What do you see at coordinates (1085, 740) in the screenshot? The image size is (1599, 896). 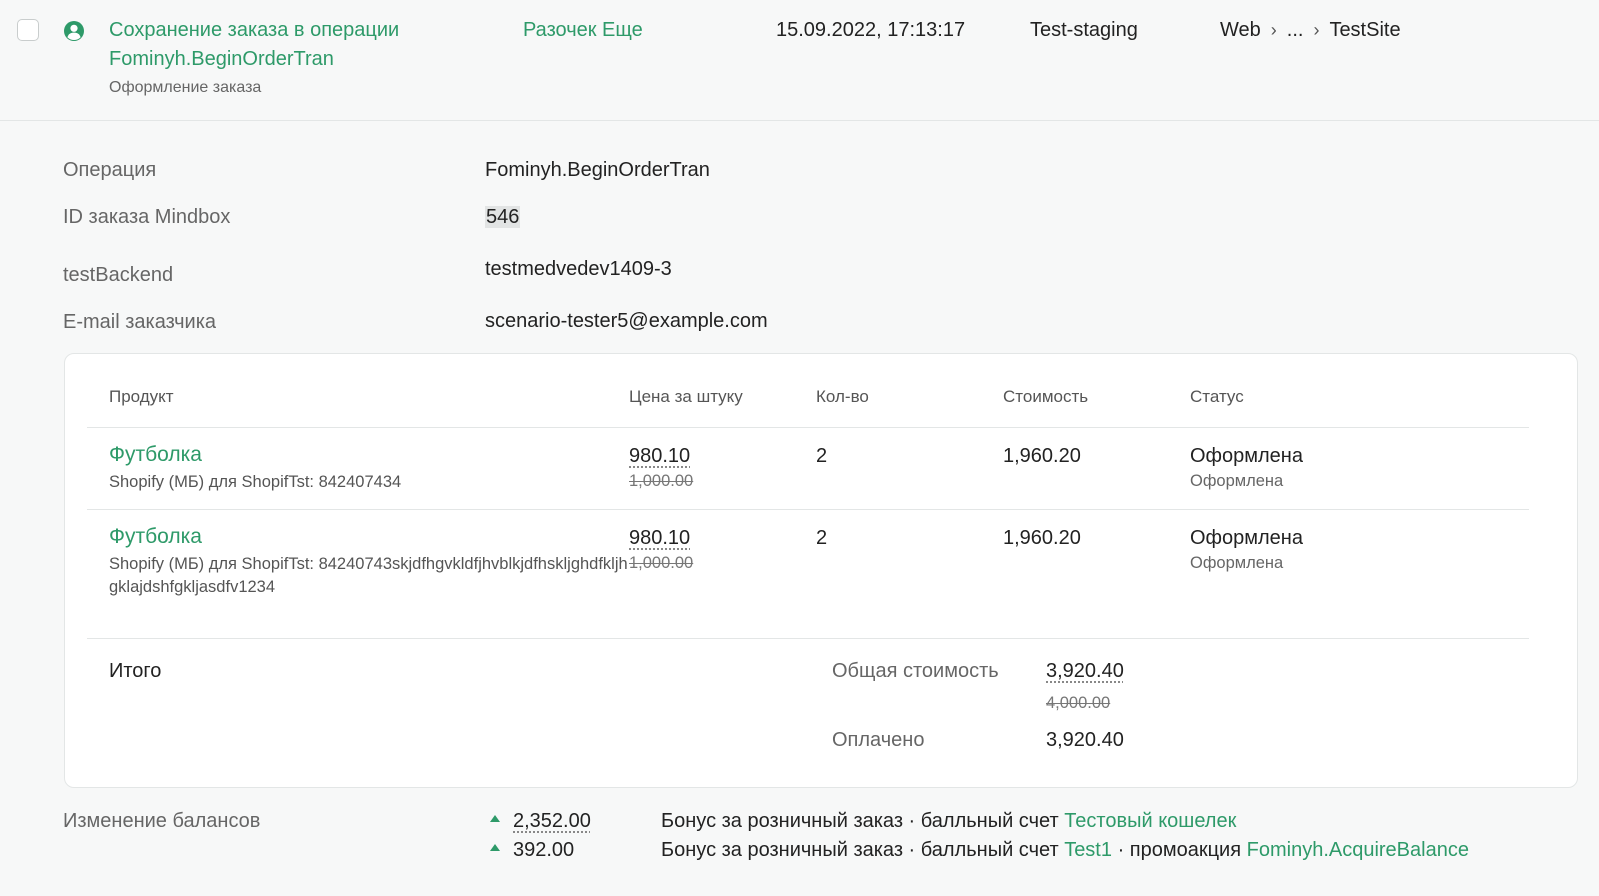 I see `paid-value: 3,920.40` at bounding box center [1085, 740].